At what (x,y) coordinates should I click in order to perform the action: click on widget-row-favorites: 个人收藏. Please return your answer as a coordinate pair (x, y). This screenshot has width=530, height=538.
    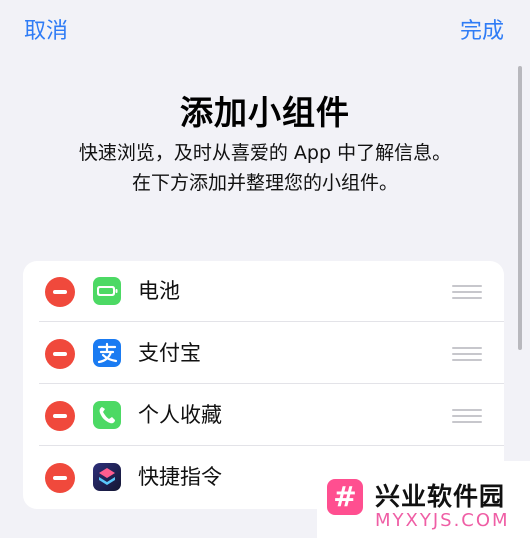
    Looking at the image, I should click on (263, 415).